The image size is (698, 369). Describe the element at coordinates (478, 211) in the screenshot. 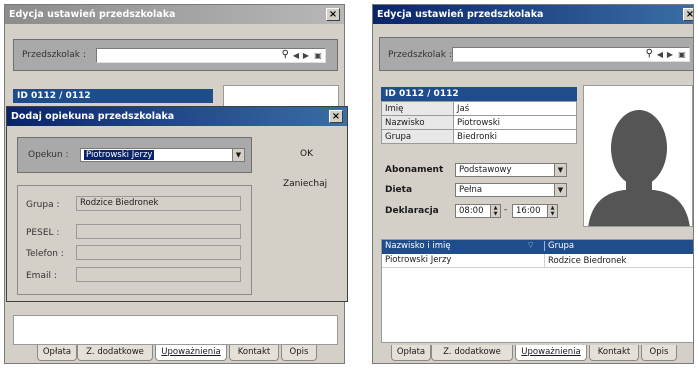

I see `time-from-stepper: 08:00 ▲ ▼` at that location.